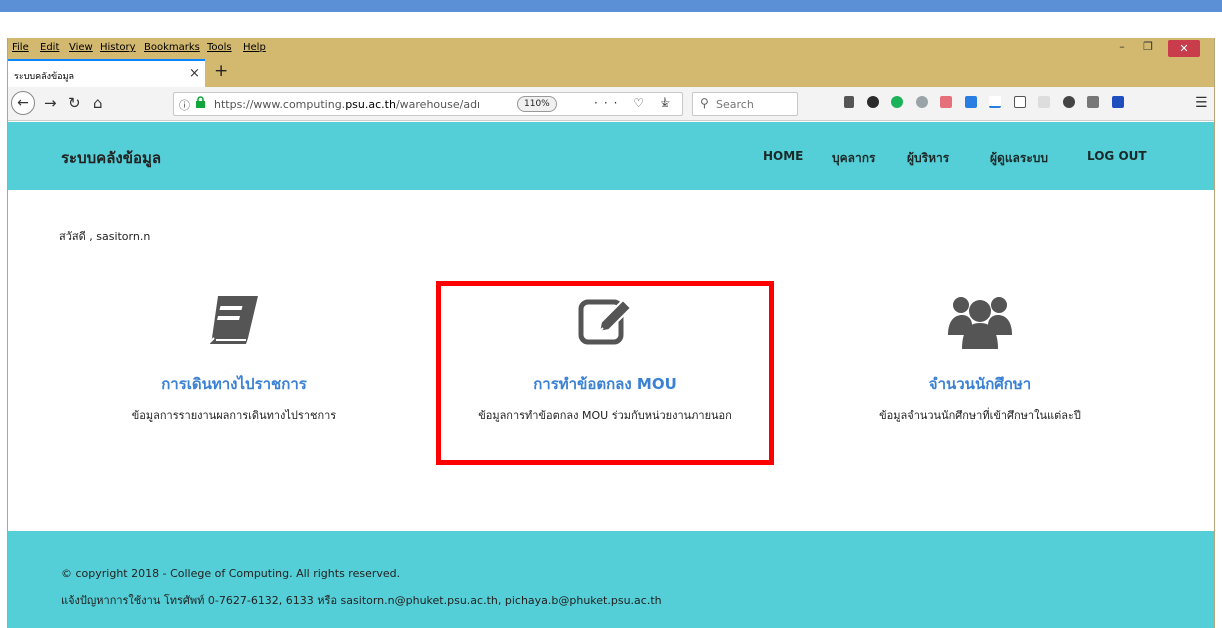  What do you see at coordinates (194, 73) in the screenshot?
I see `tab-close-icon: ×` at bounding box center [194, 73].